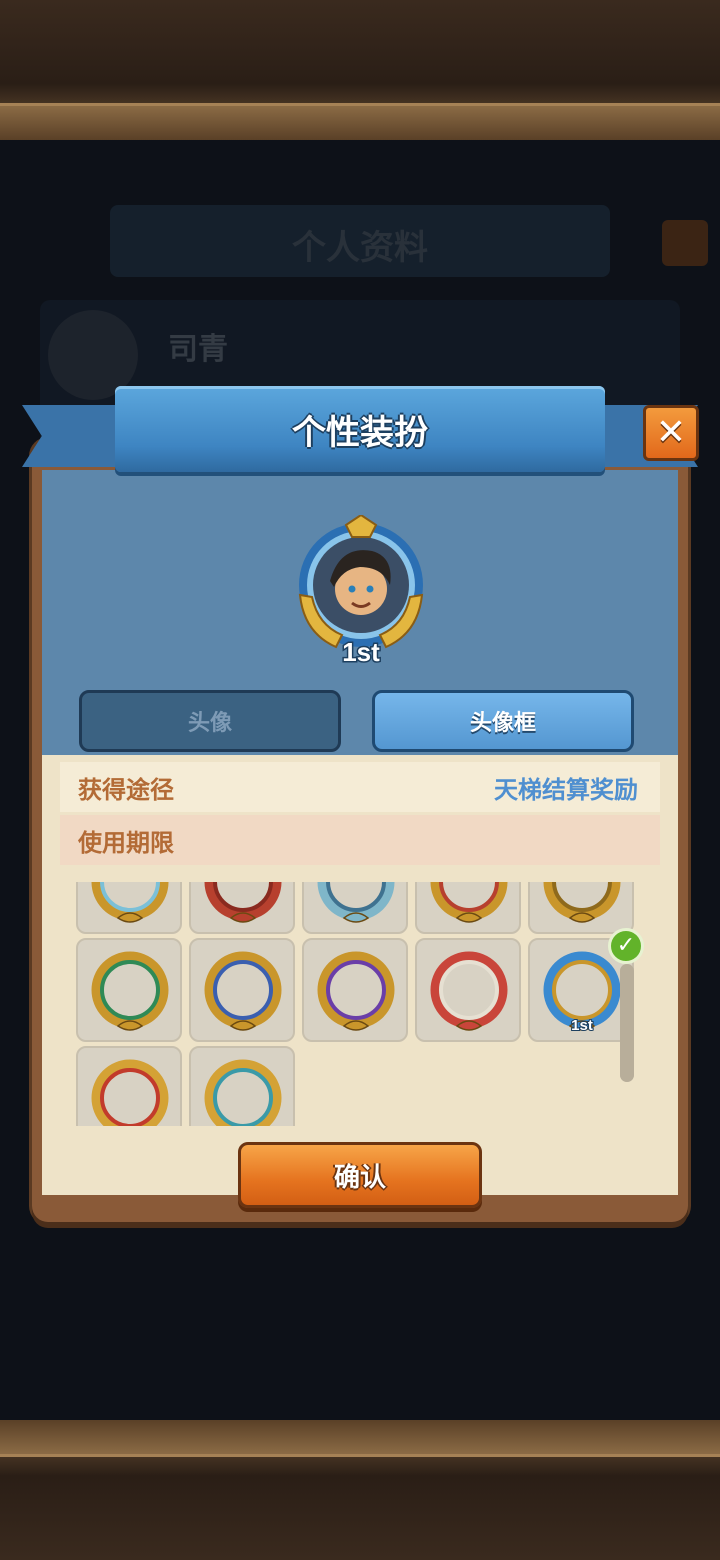 This screenshot has height=1560, width=720. I want to click on tab-avatar: 头像, so click(210, 721).